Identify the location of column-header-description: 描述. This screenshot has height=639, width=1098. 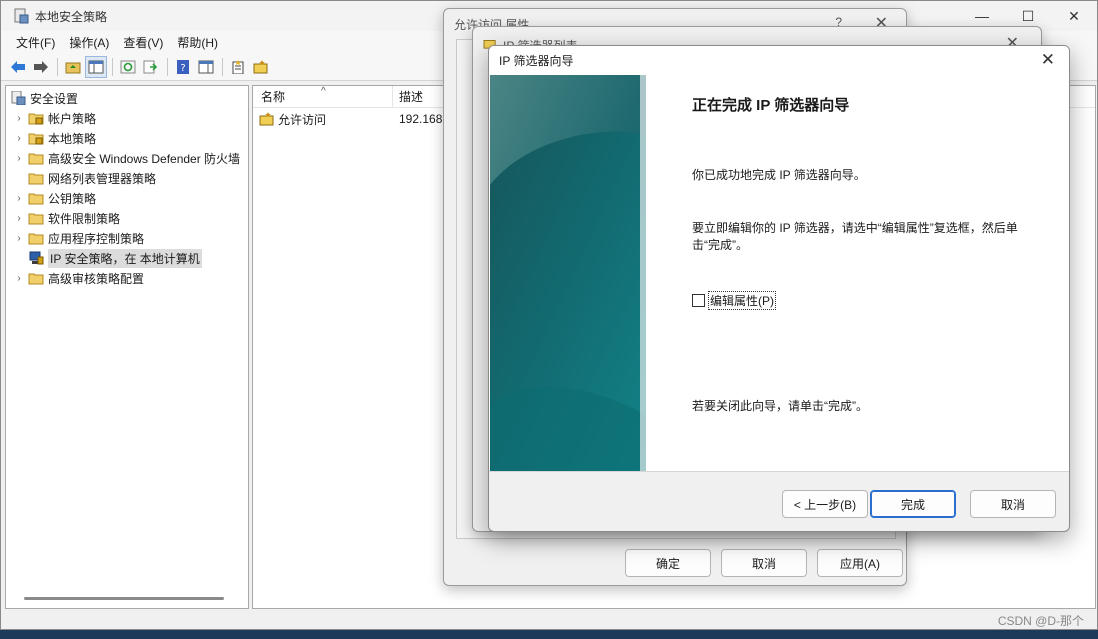
(408, 96).